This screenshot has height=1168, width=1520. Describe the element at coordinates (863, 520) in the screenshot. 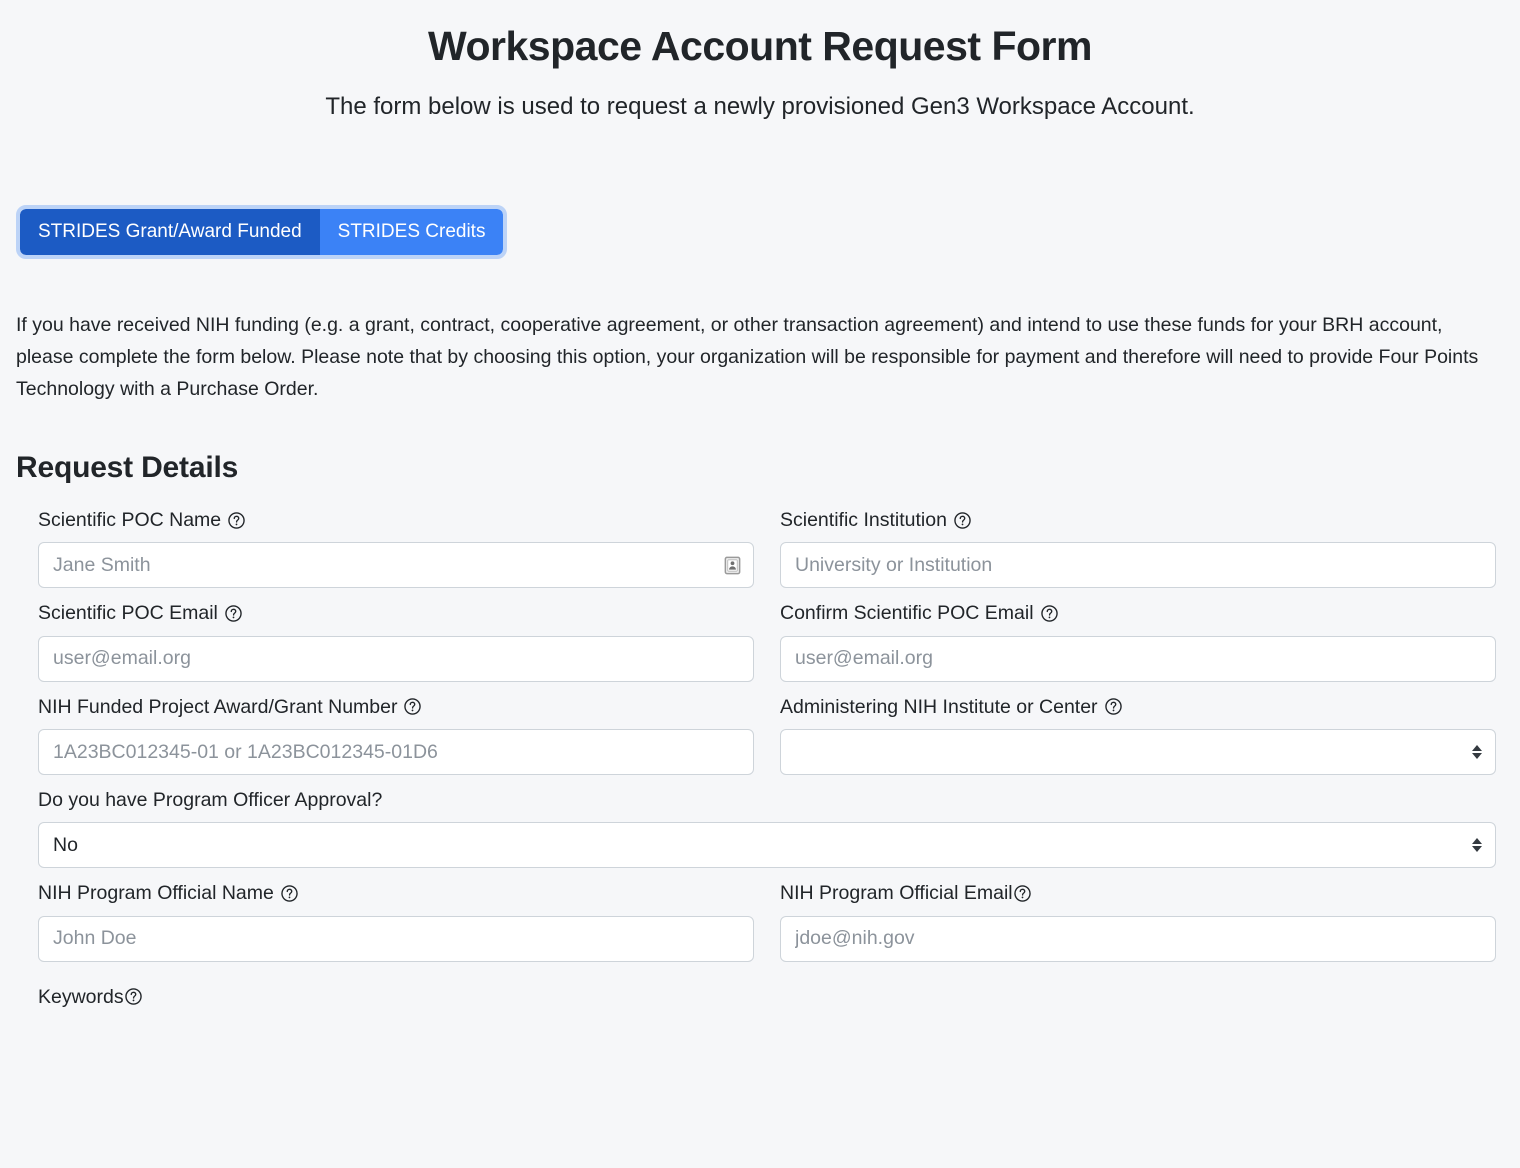

I see `field-label-text: Scientific Institution` at that location.